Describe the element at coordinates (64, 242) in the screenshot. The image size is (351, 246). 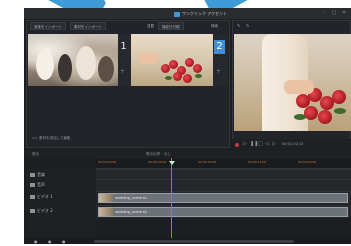
I see `settings-icon: ●` at that location.